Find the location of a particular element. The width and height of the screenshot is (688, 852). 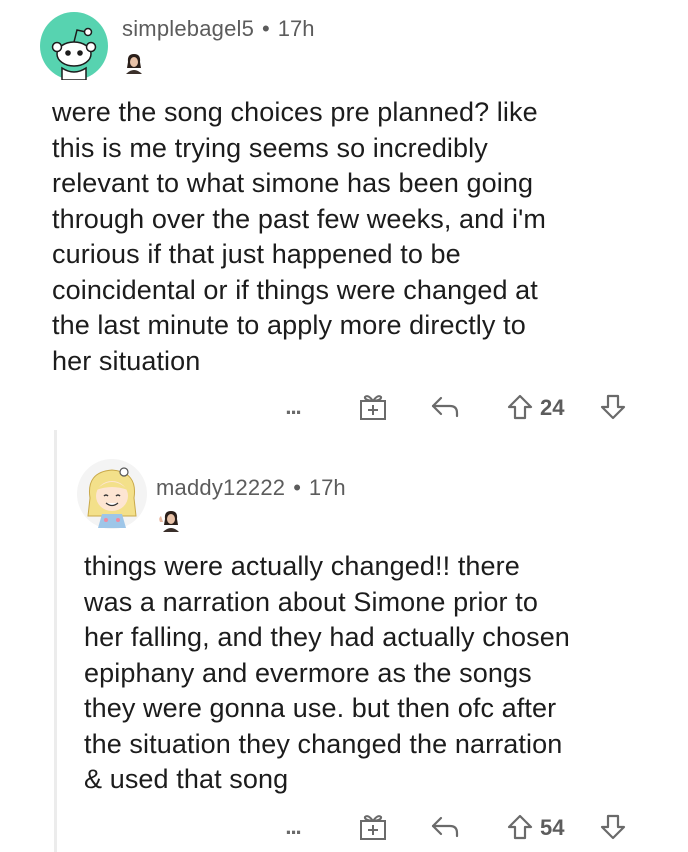

vote-score: 24 is located at coordinates (552, 407).